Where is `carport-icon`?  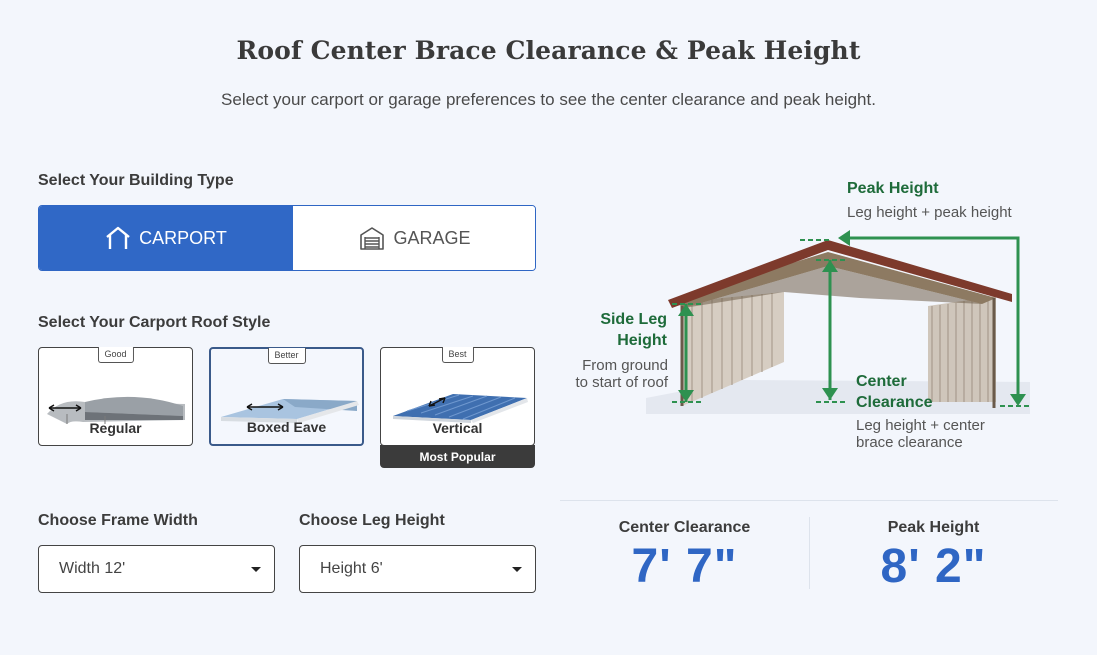
carport-icon is located at coordinates (118, 238).